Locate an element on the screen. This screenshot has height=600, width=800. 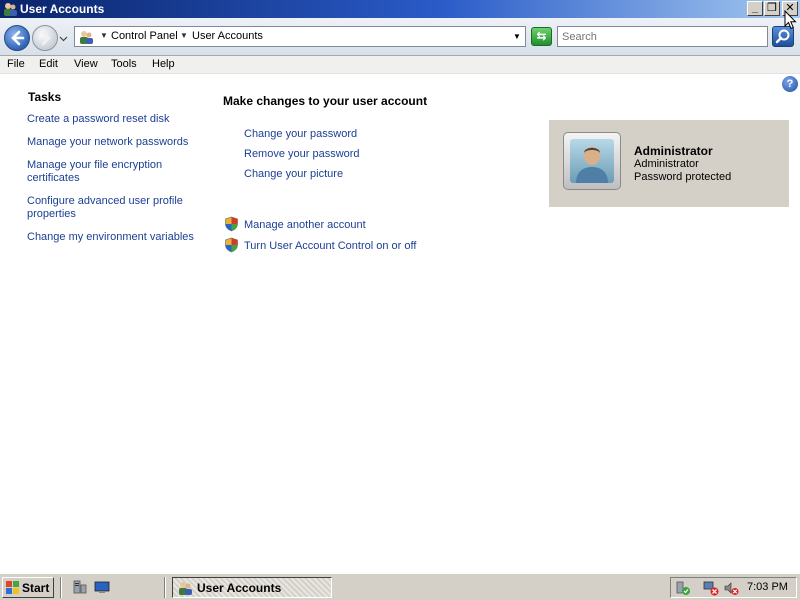
address-dropdown-icon: ▼ is located at coordinates (517, 36).